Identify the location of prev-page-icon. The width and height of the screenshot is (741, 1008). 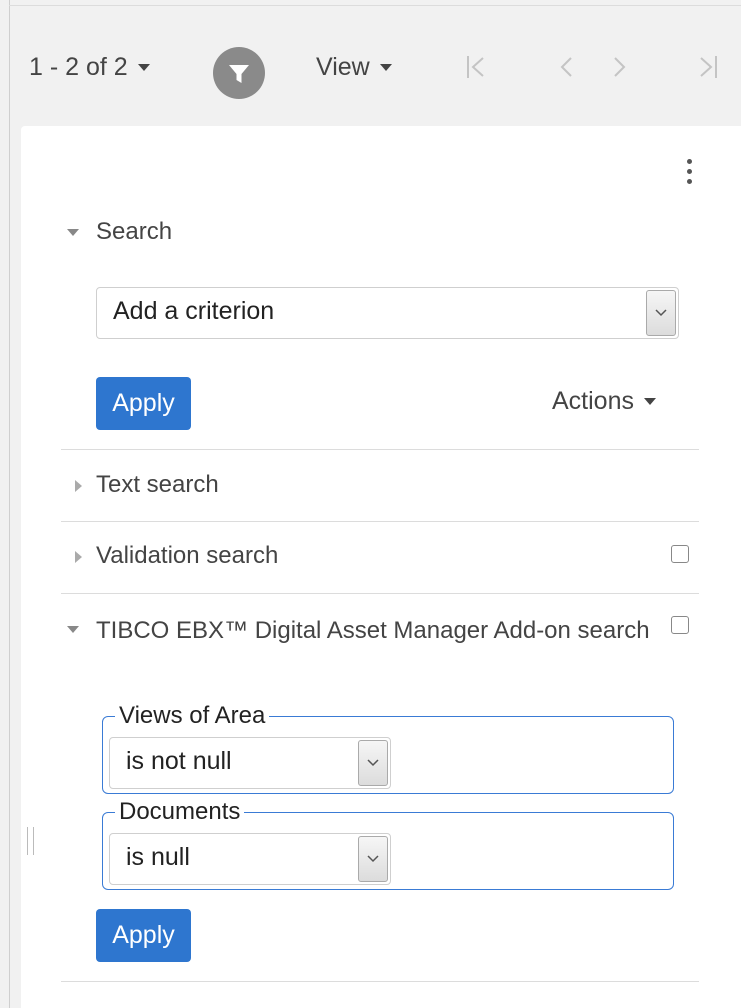
(567, 67).